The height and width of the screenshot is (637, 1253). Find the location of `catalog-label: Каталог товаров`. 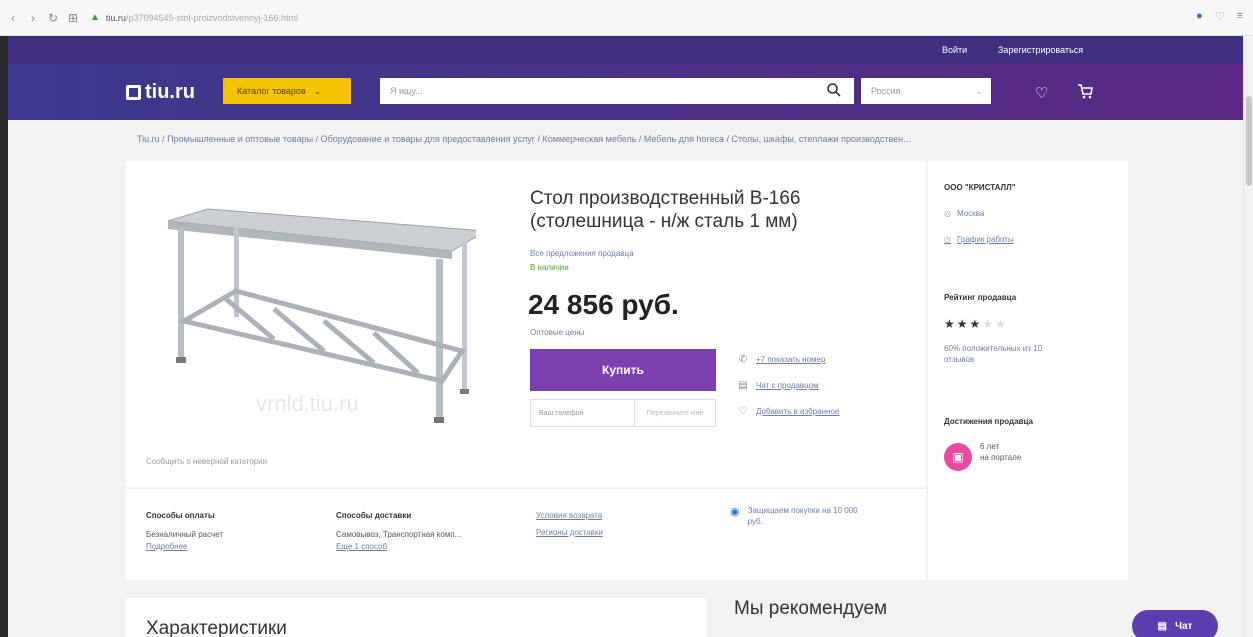

catalog-label: Каталог товаров is located at coordinates (271, 91).